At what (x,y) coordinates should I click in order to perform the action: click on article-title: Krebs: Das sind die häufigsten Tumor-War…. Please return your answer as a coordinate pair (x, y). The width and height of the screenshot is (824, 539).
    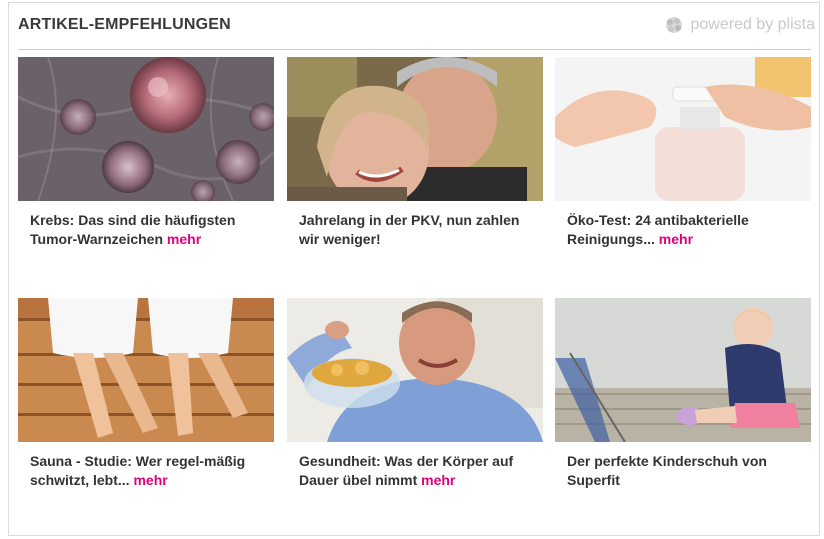
    Looking at the image, I should click on (146, 230).